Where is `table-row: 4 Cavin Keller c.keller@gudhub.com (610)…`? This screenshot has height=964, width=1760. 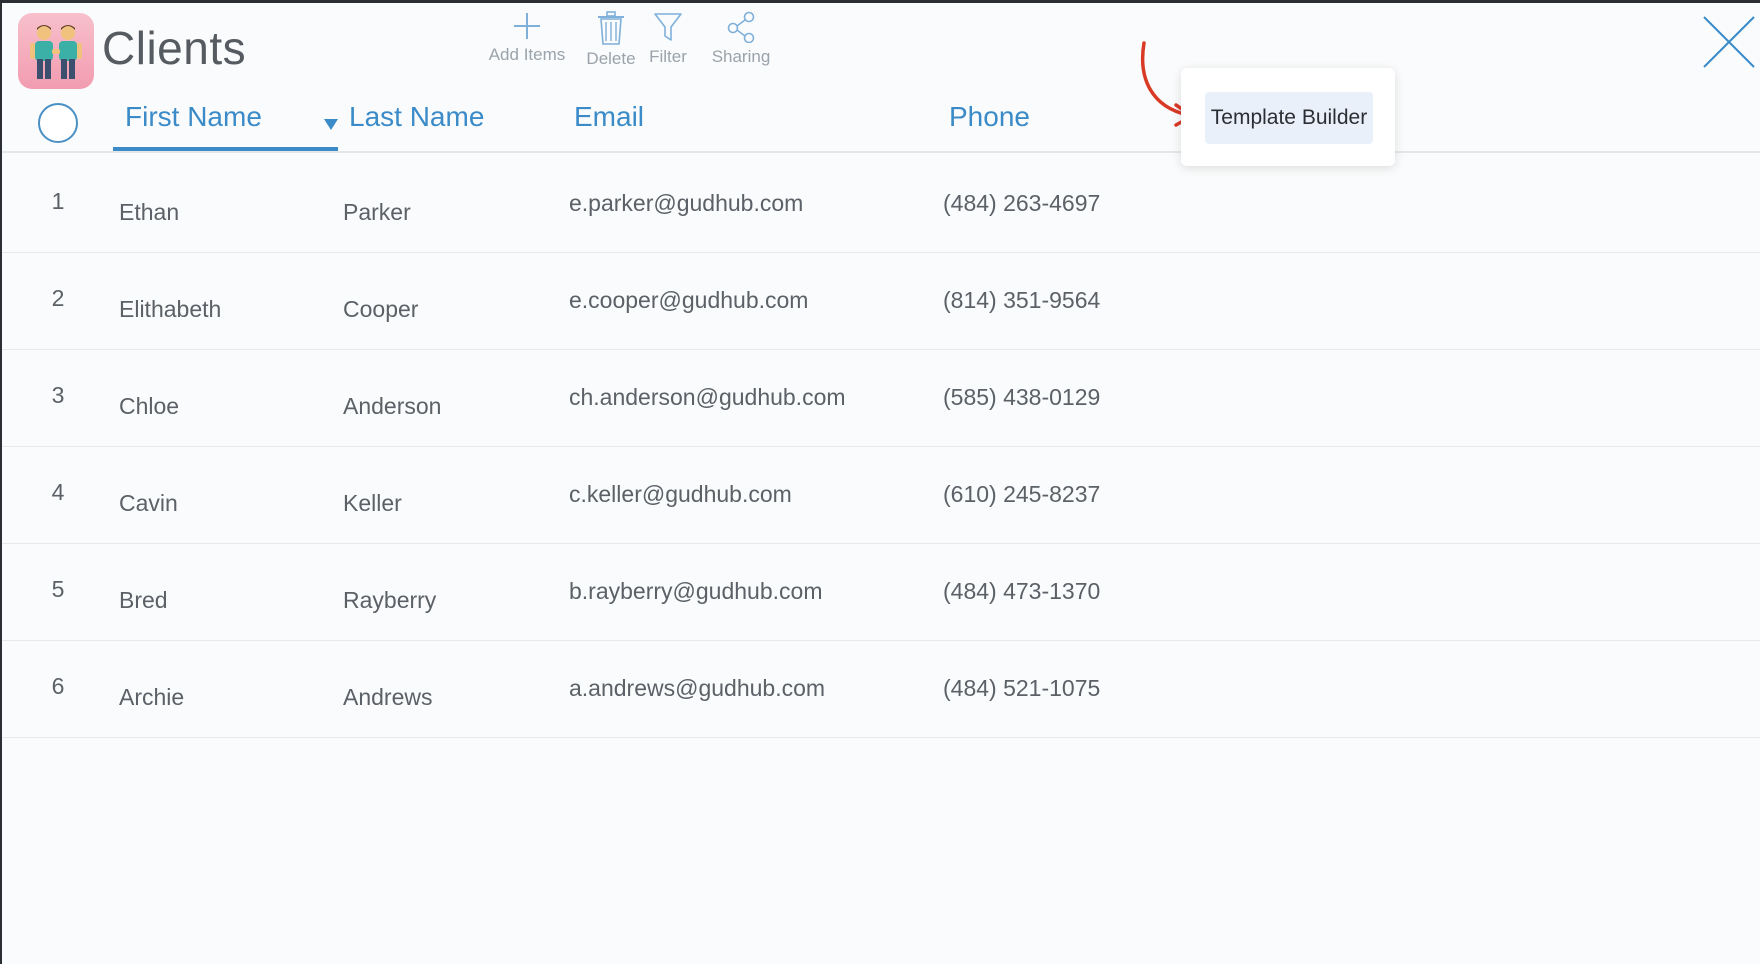 table-row: 4 Cavin Keller c.keller@gudhub.com (610)… is located at coordinates (881, 495).